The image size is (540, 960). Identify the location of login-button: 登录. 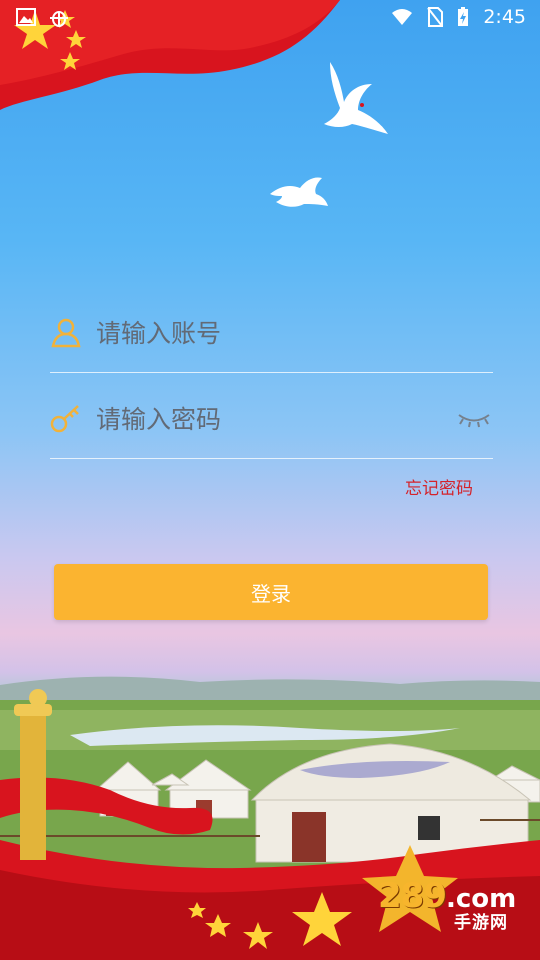
(271, 592).